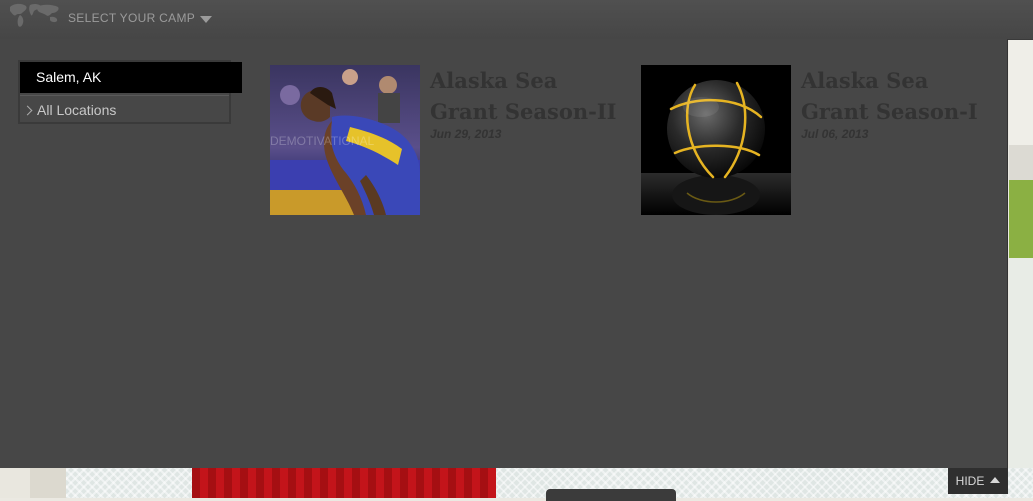 This screenshot has width=1033, height=501. Describe the element at coordinates (516, 20) in the screenshot. I see `top-bar: SELECT YOUR CAMP` at that location.